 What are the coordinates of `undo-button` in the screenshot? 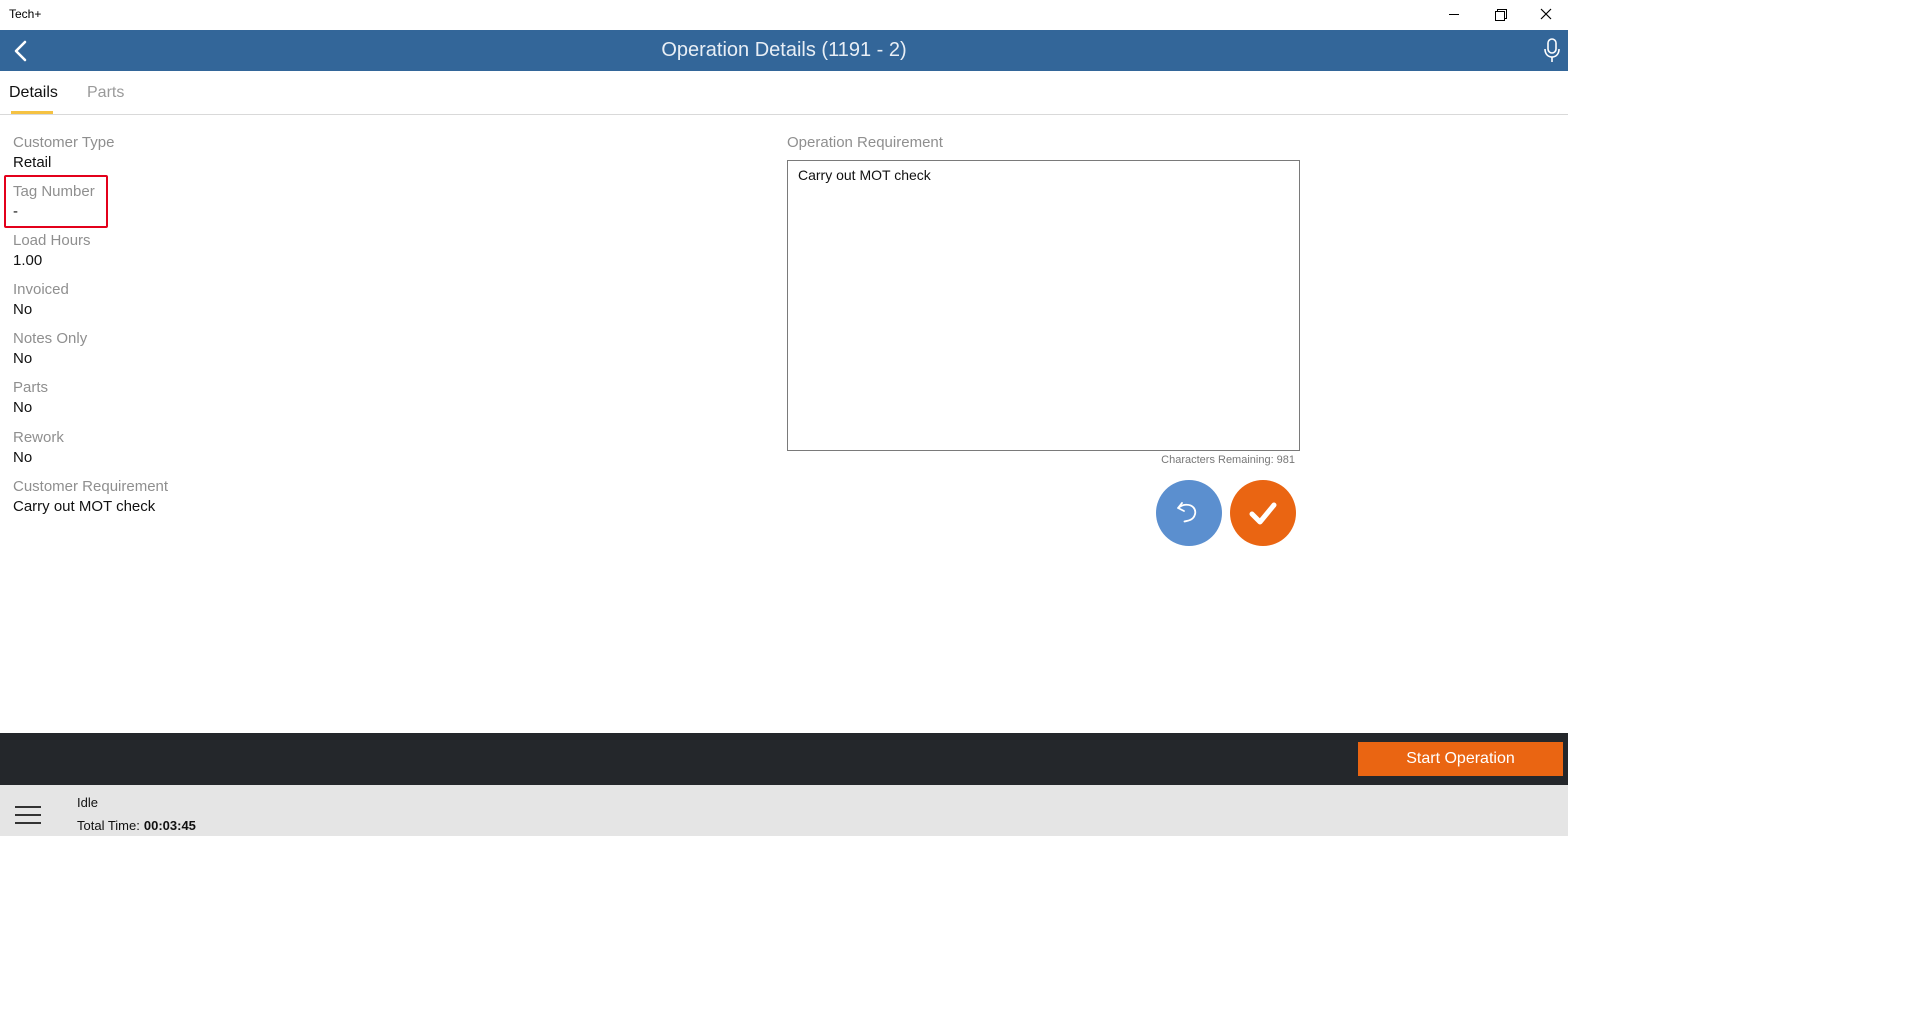 It's located at (1189, 513).